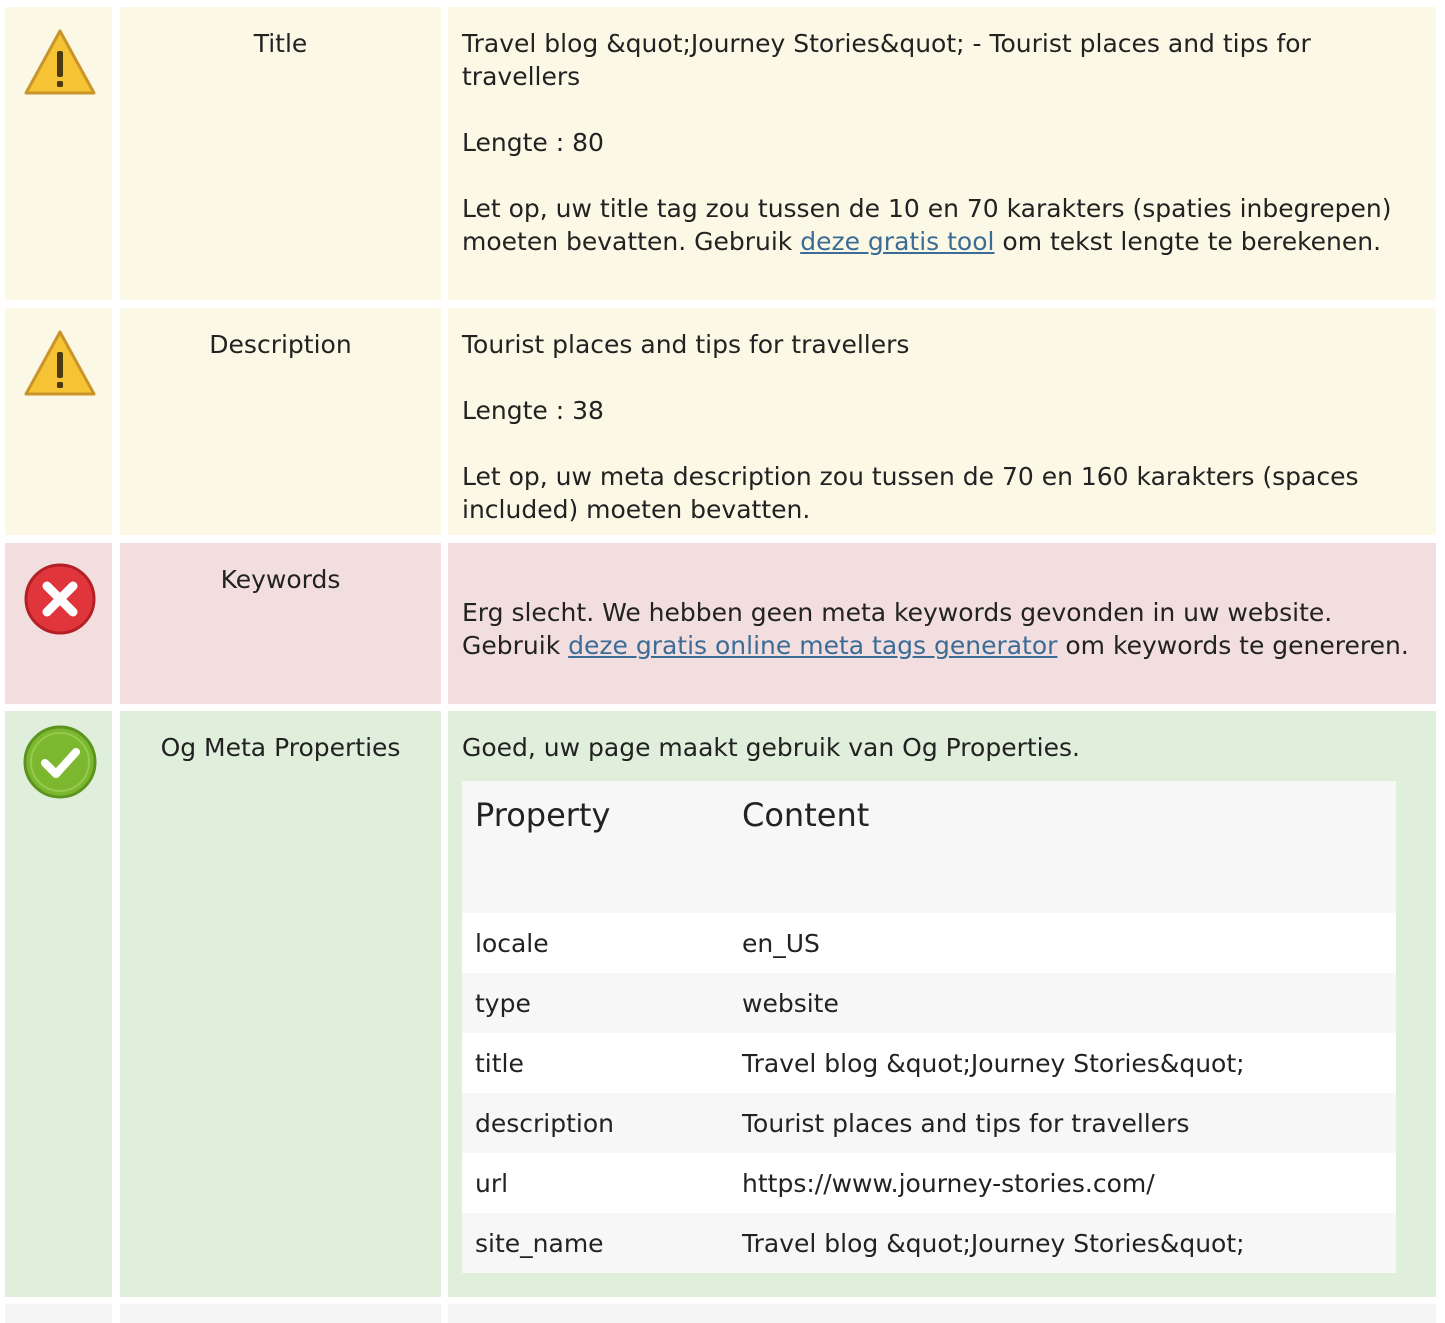 The image size is (1445, 1323). What do you see at coordinates (806, 815) in the screenshot?
I see `header-content: Content` at bounding box center [806, 815].